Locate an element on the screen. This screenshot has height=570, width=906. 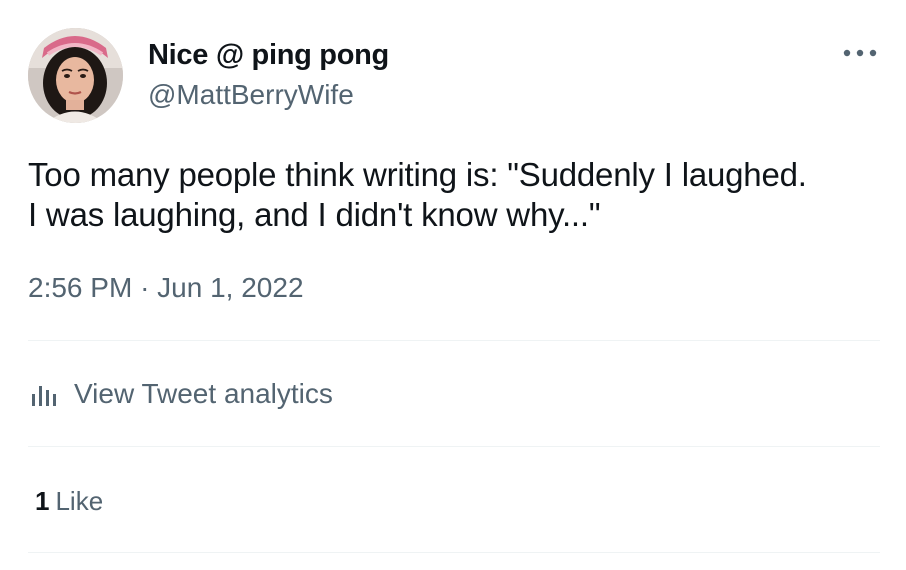
more-options-button is located at coordinates (860, 53).